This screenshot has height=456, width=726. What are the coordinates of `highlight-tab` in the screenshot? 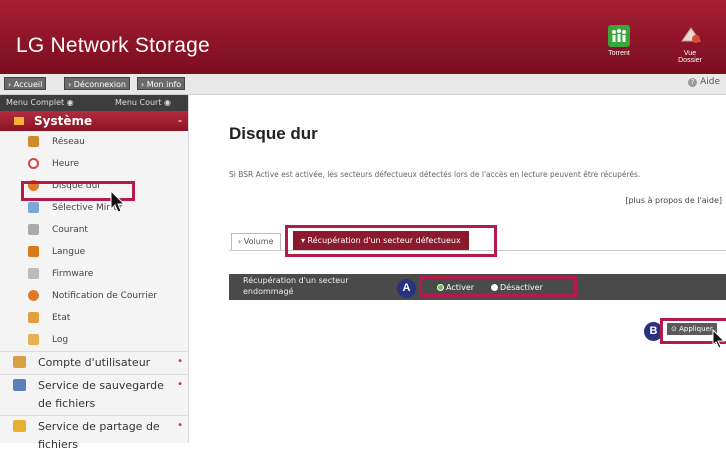 It's located at (391, 241).